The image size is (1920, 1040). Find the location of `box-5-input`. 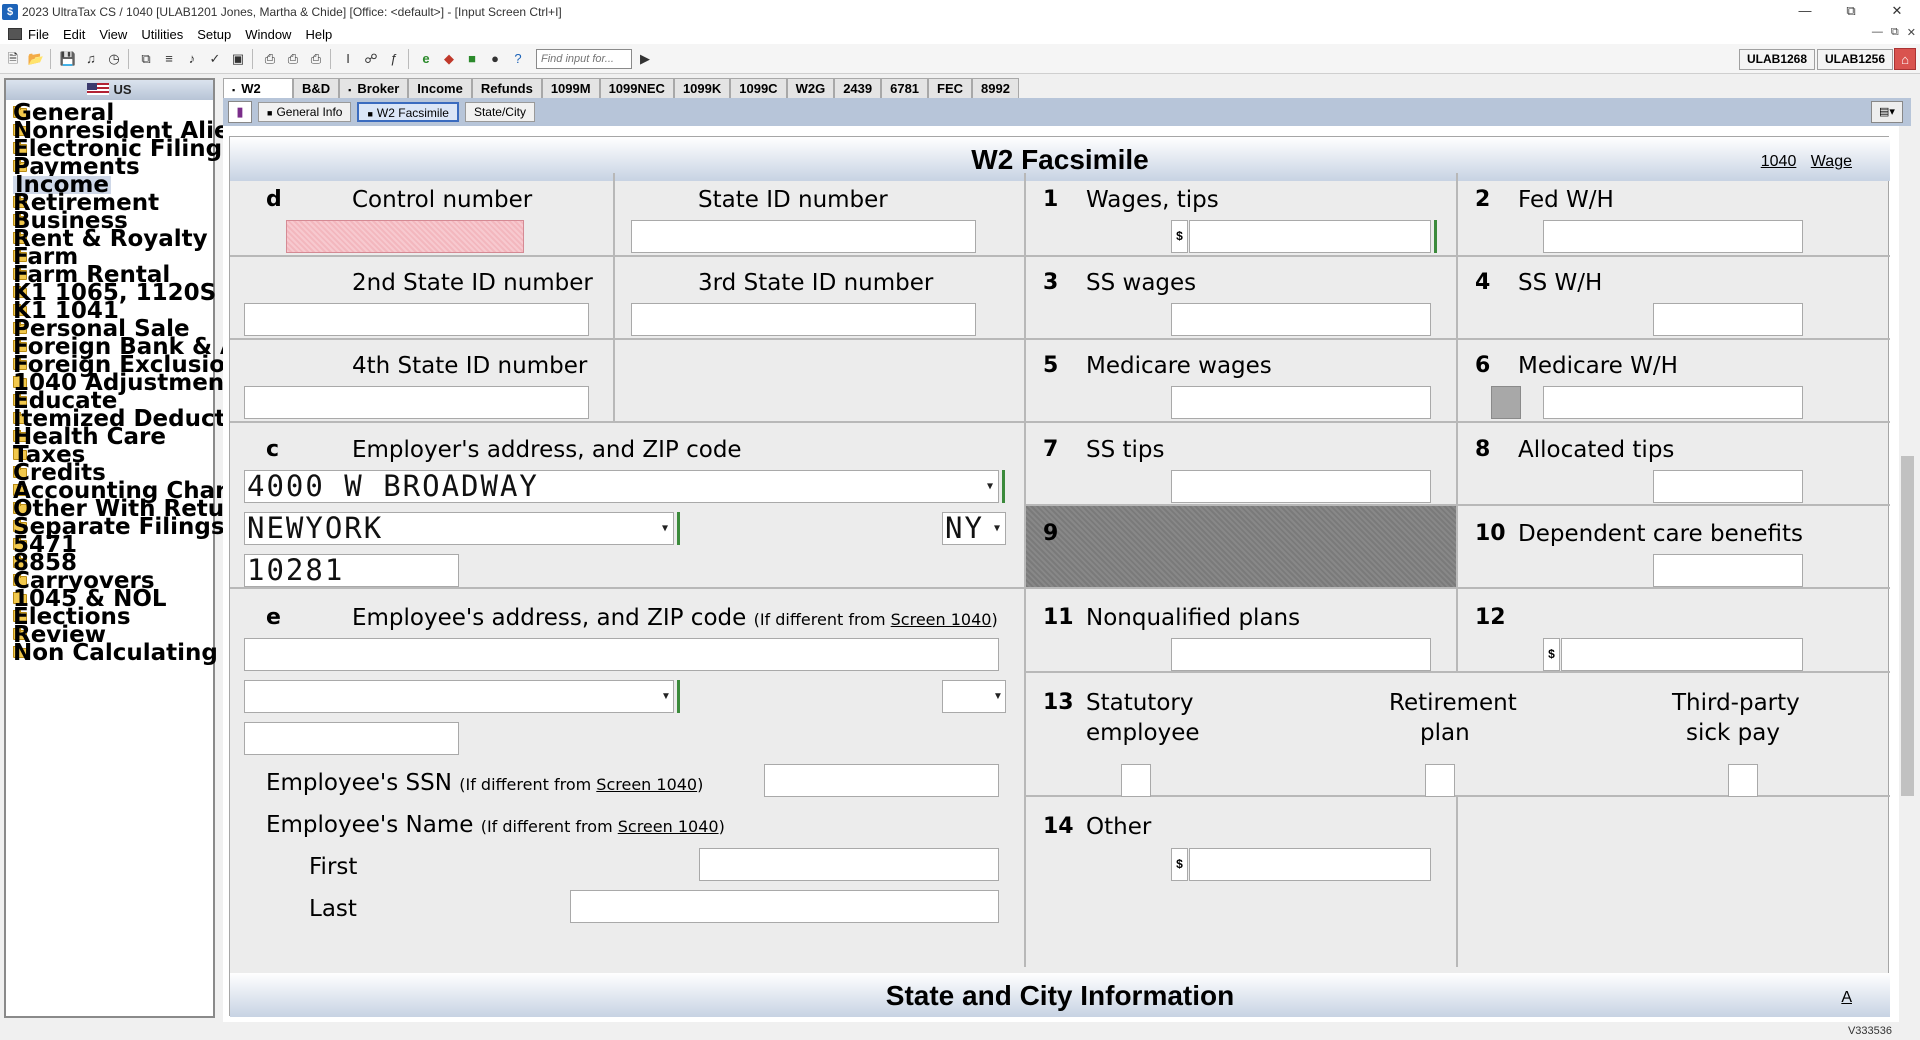

box-5-input is located at coordinates (1301, 402).